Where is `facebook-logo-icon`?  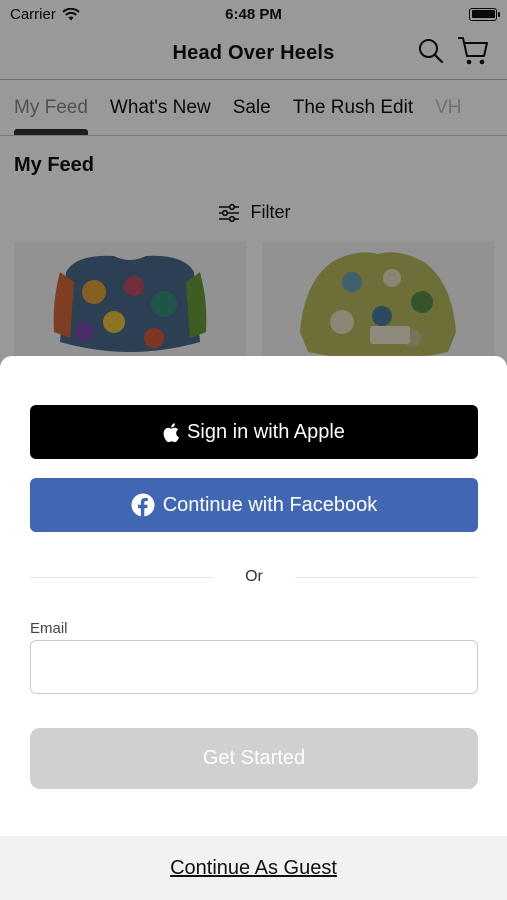
facebook-logo-icon is located at coordinates (143, 505).